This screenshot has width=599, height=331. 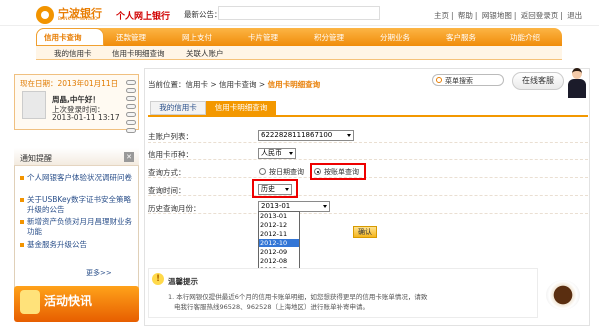 What do you see at coordinates (77, 245) in the screenshot?
I see `notice-item: 基金服务升级公告` at bounding box center [77, 245].